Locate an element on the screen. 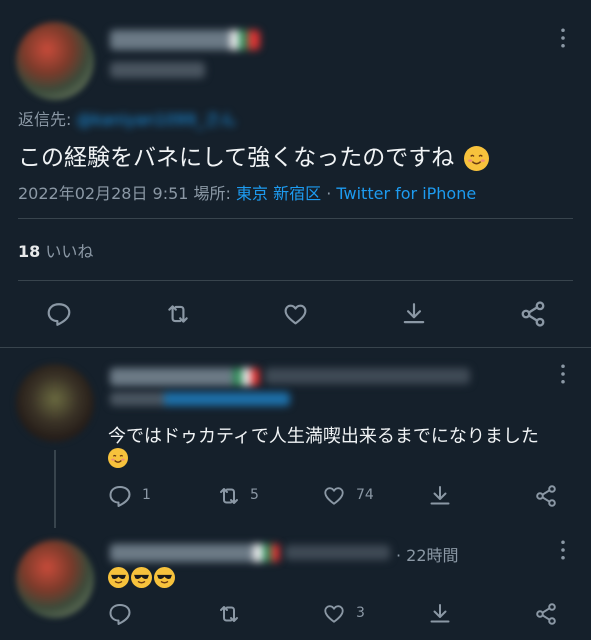  main-display-name is located at coordinates (185, 40).